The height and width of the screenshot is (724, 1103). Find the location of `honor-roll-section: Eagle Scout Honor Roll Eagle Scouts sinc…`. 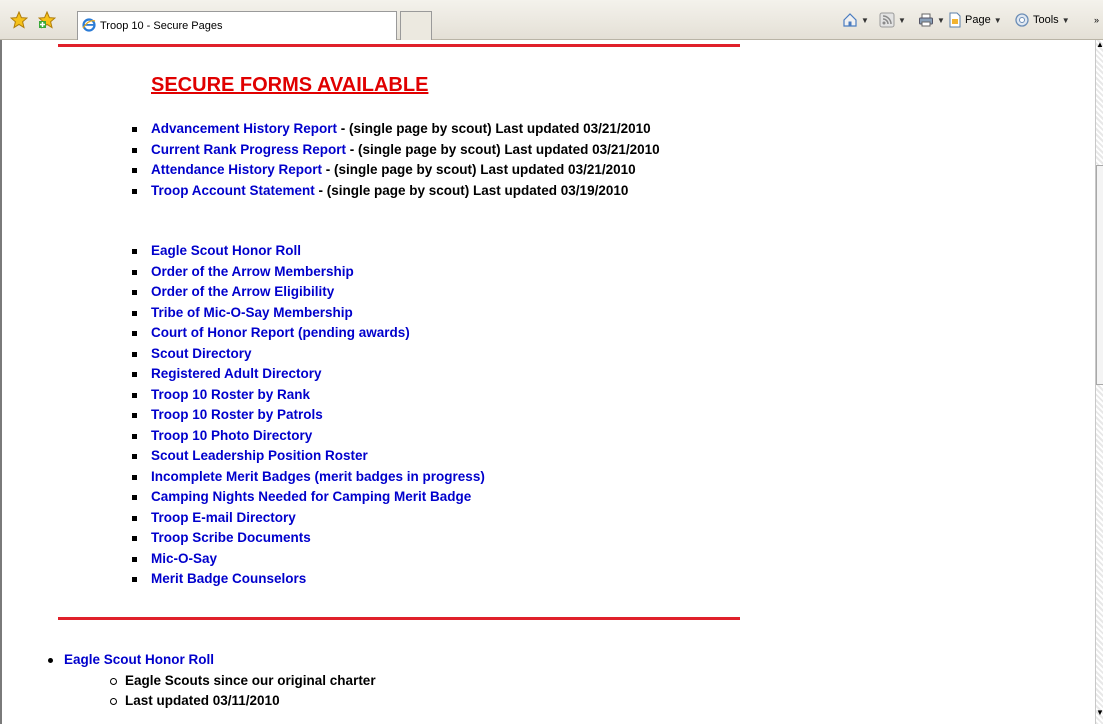

honor-roll-section: Eagle Scout Honor Roll Eagle Scouts sinc… is located at coordinates (211, 681).